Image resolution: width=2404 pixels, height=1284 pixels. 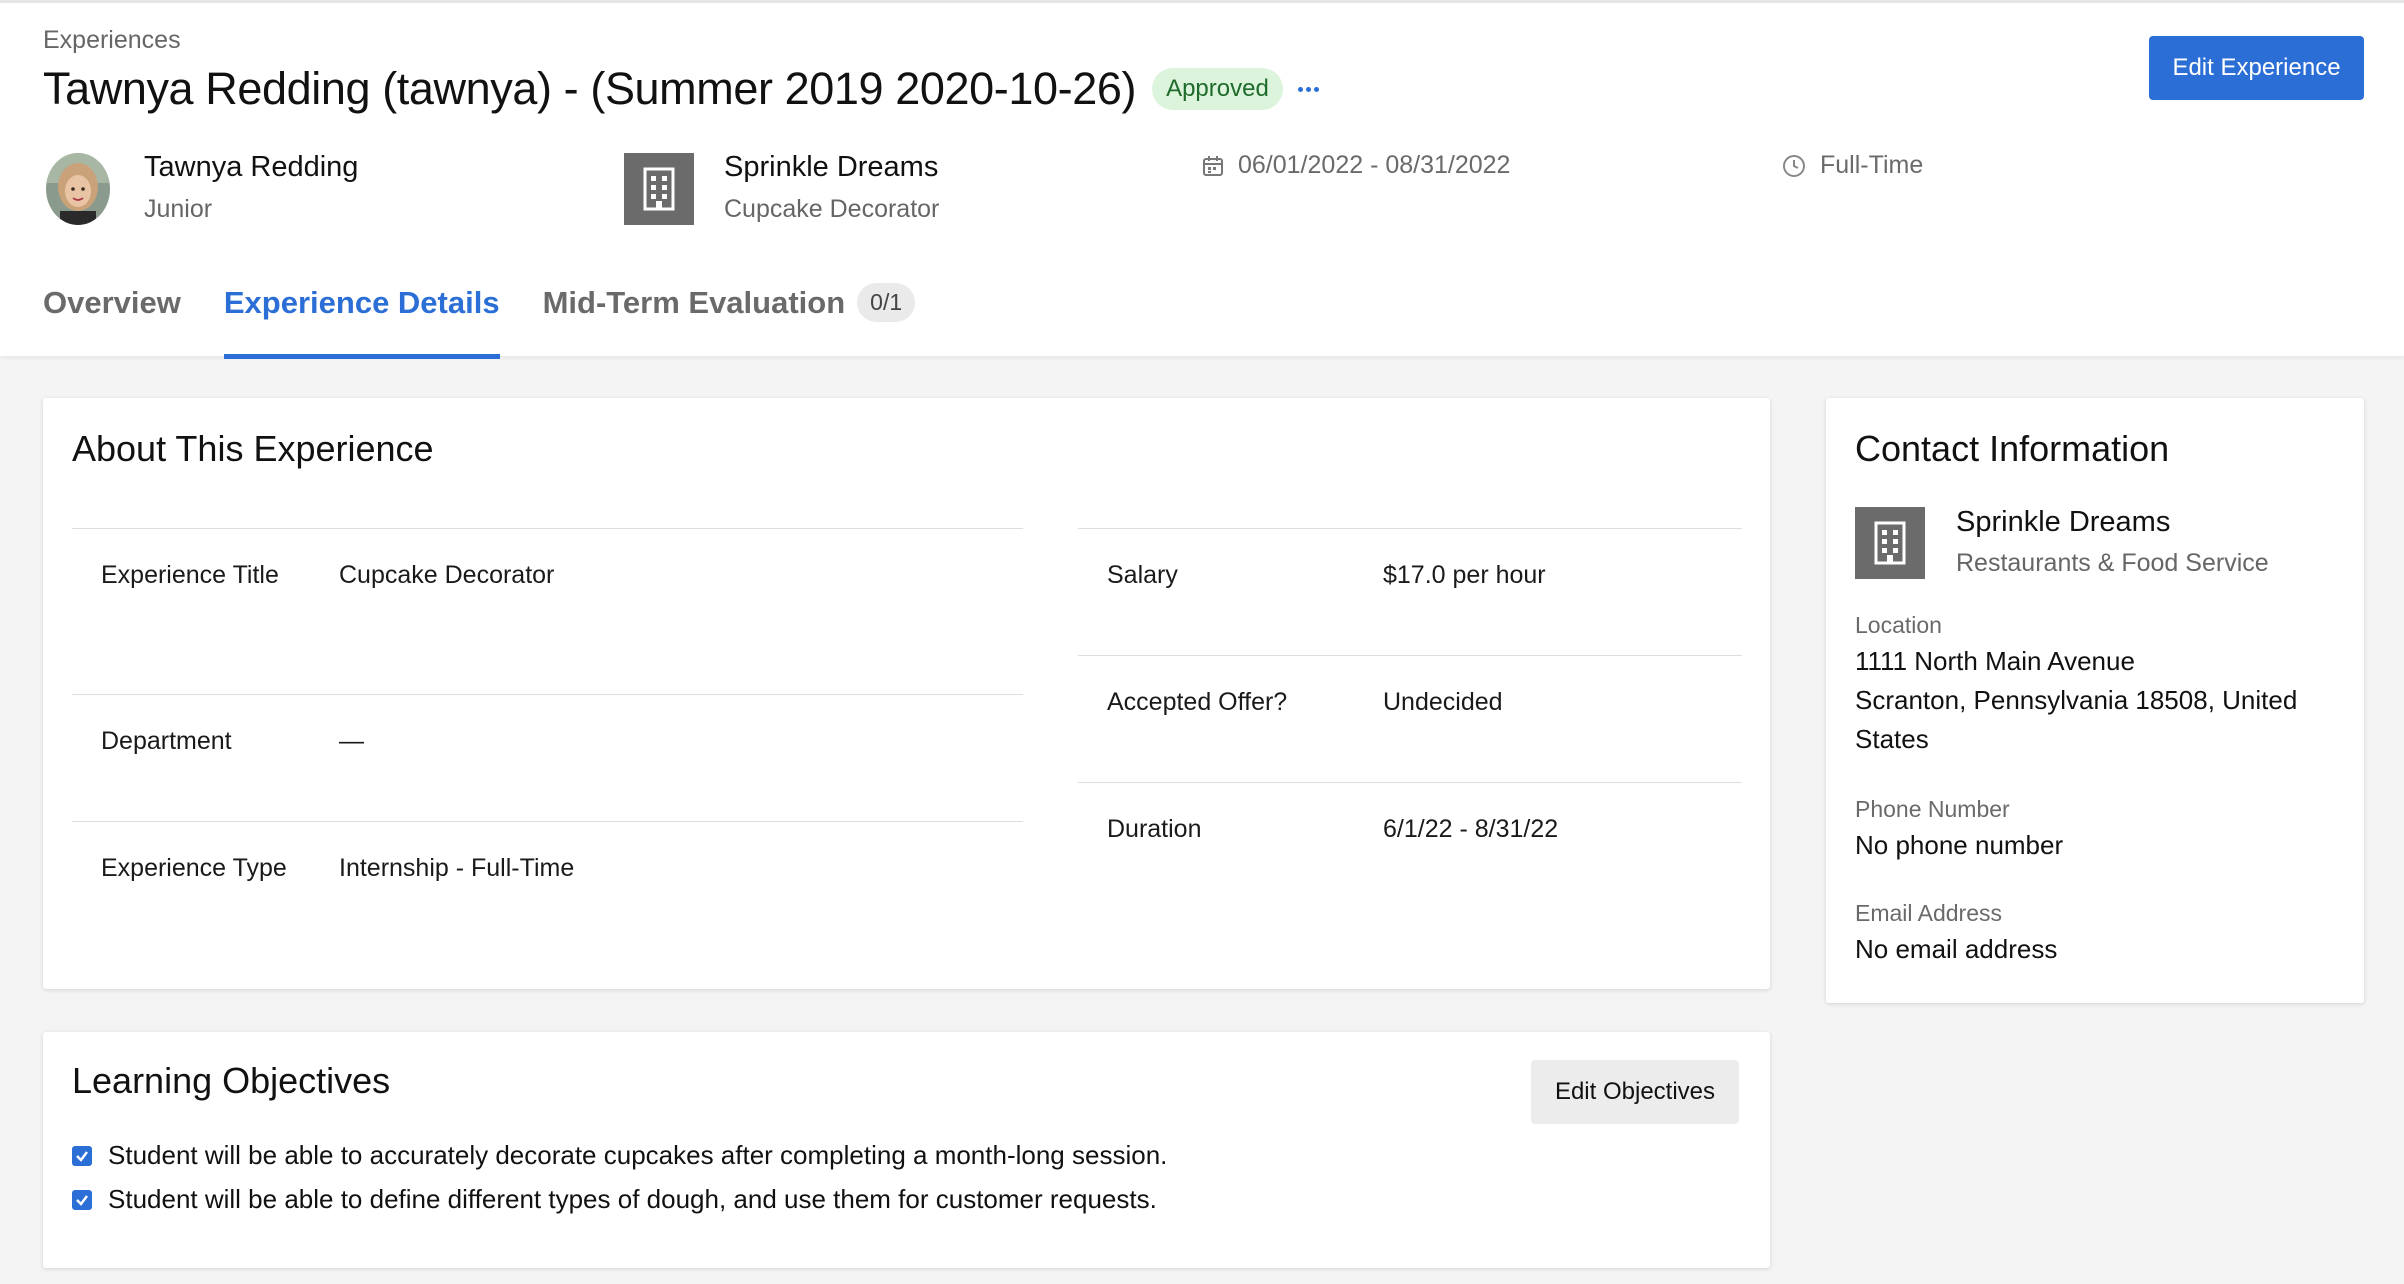 What do you see at coordinates (832, 209) in the screenshot?
I see `employer-role: Cupcake Decorator` at bounding box center [832, 209].